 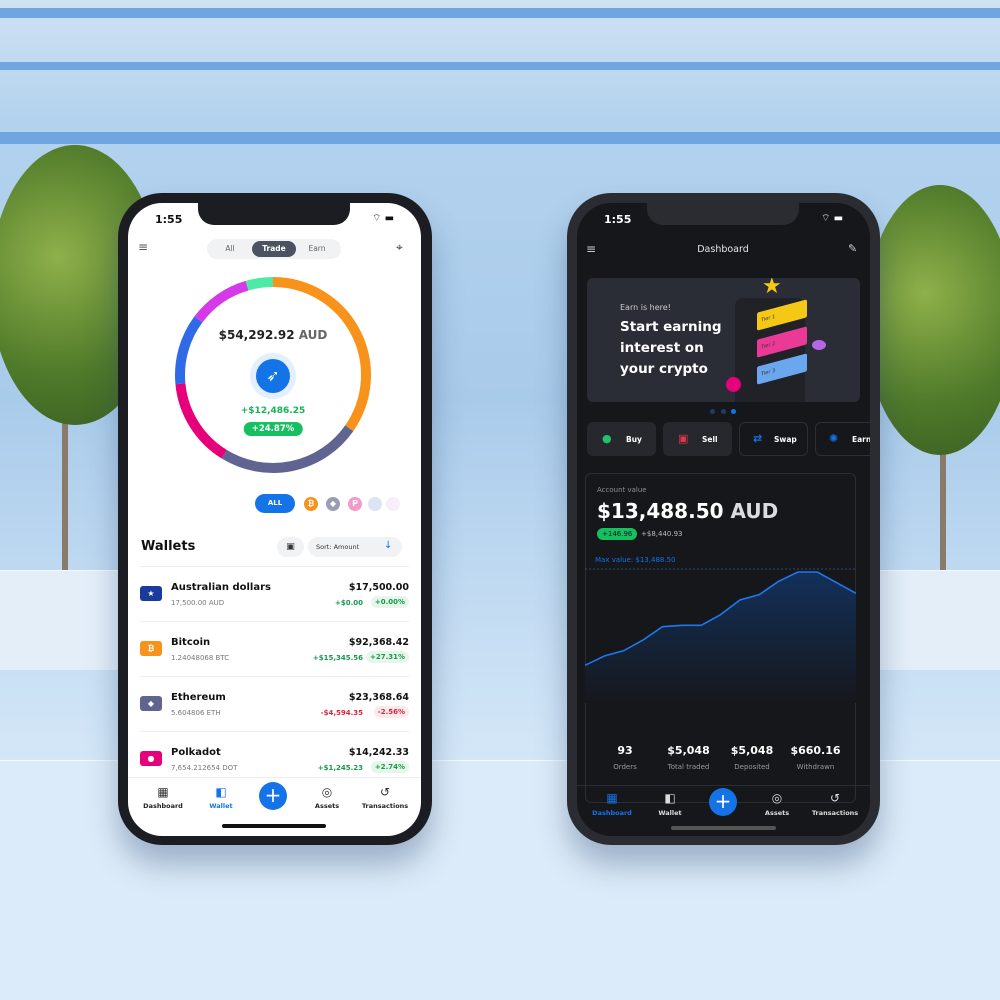 What do you see at coordinates (273, 429) in the screenshot?
I see `gain-percent-badge: +24.87%` at bounding box center [273, 429].